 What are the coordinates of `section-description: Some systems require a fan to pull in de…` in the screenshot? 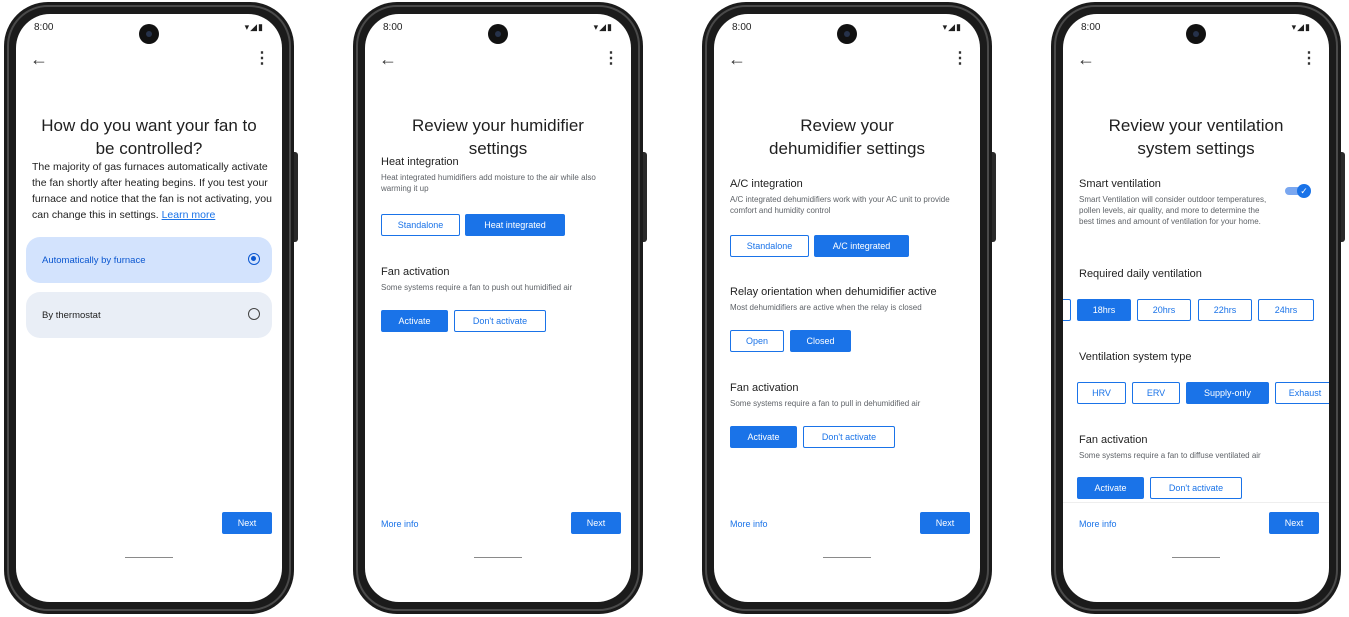 It's located at (825, 403).